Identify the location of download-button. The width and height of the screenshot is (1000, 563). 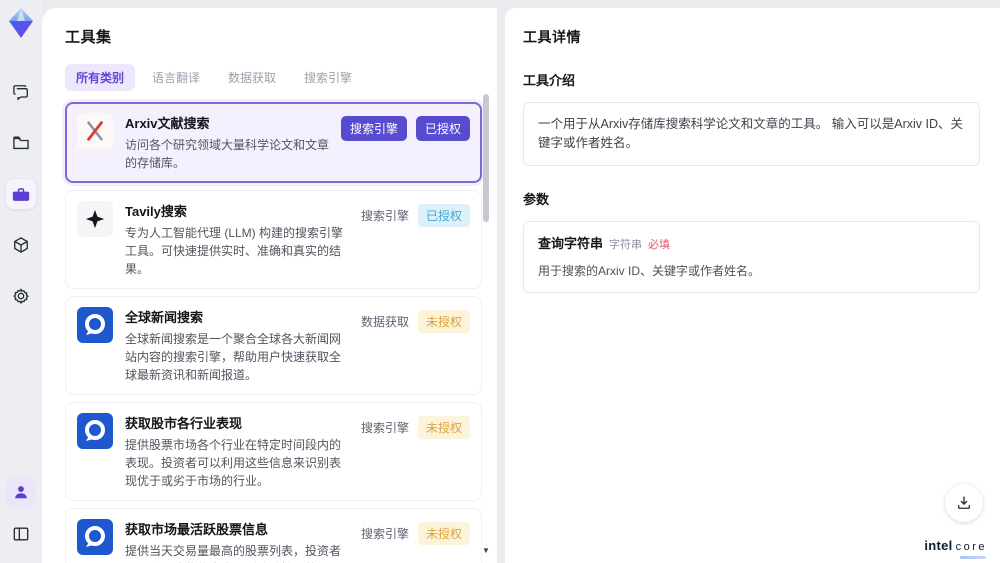
(964, 503).